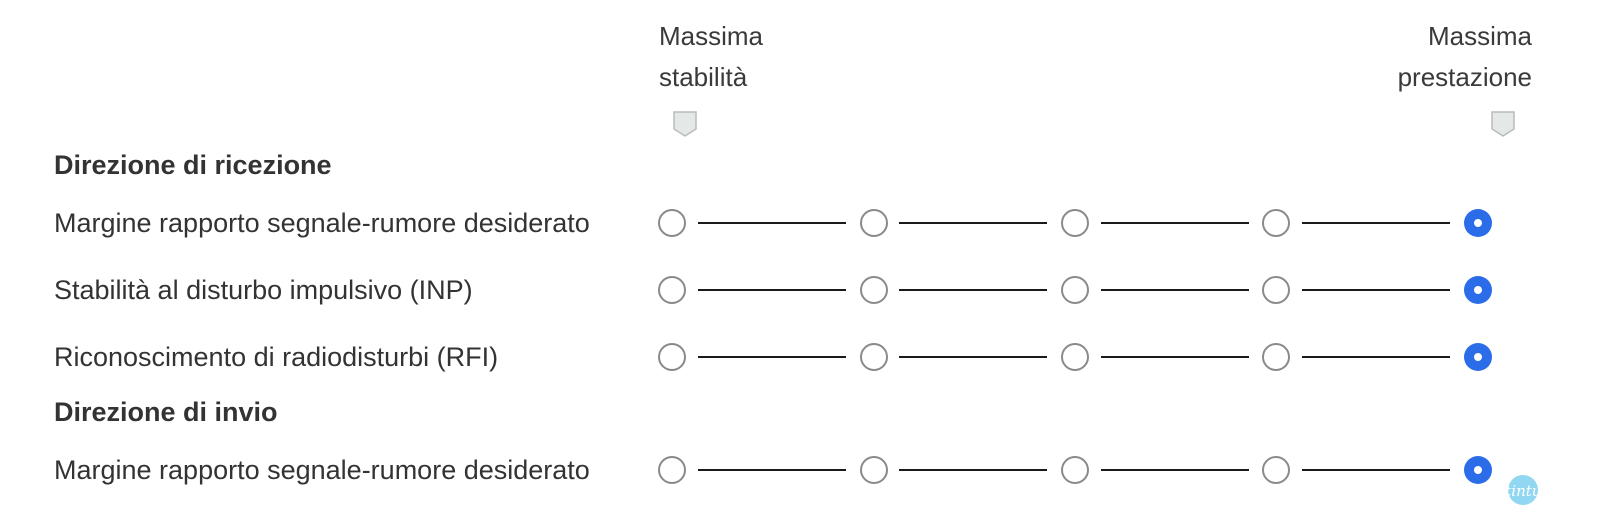 The width and height of the screenshot is (1600, 530). I want to click on max-stability-label-line2: stabilità, so click(703, 77).